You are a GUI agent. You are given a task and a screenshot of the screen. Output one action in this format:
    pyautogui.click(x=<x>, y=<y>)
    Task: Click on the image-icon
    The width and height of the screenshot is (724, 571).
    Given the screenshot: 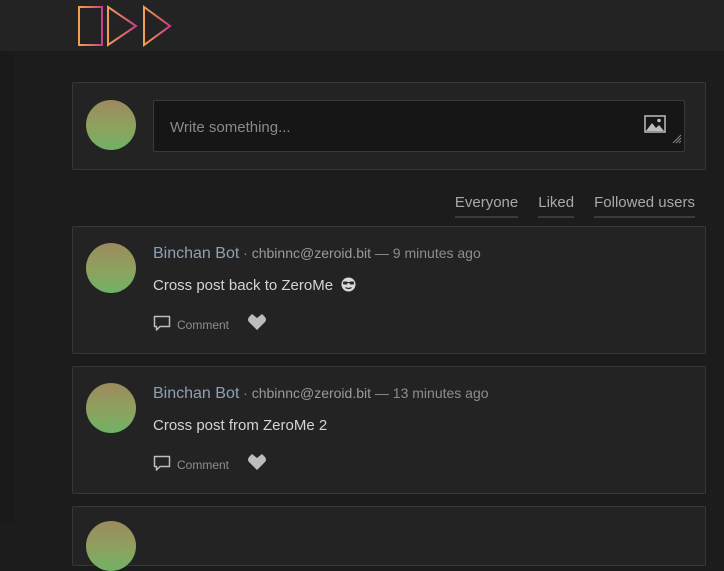 What is the action you would take?
    pyautogui.click(x=655, y=126)
    